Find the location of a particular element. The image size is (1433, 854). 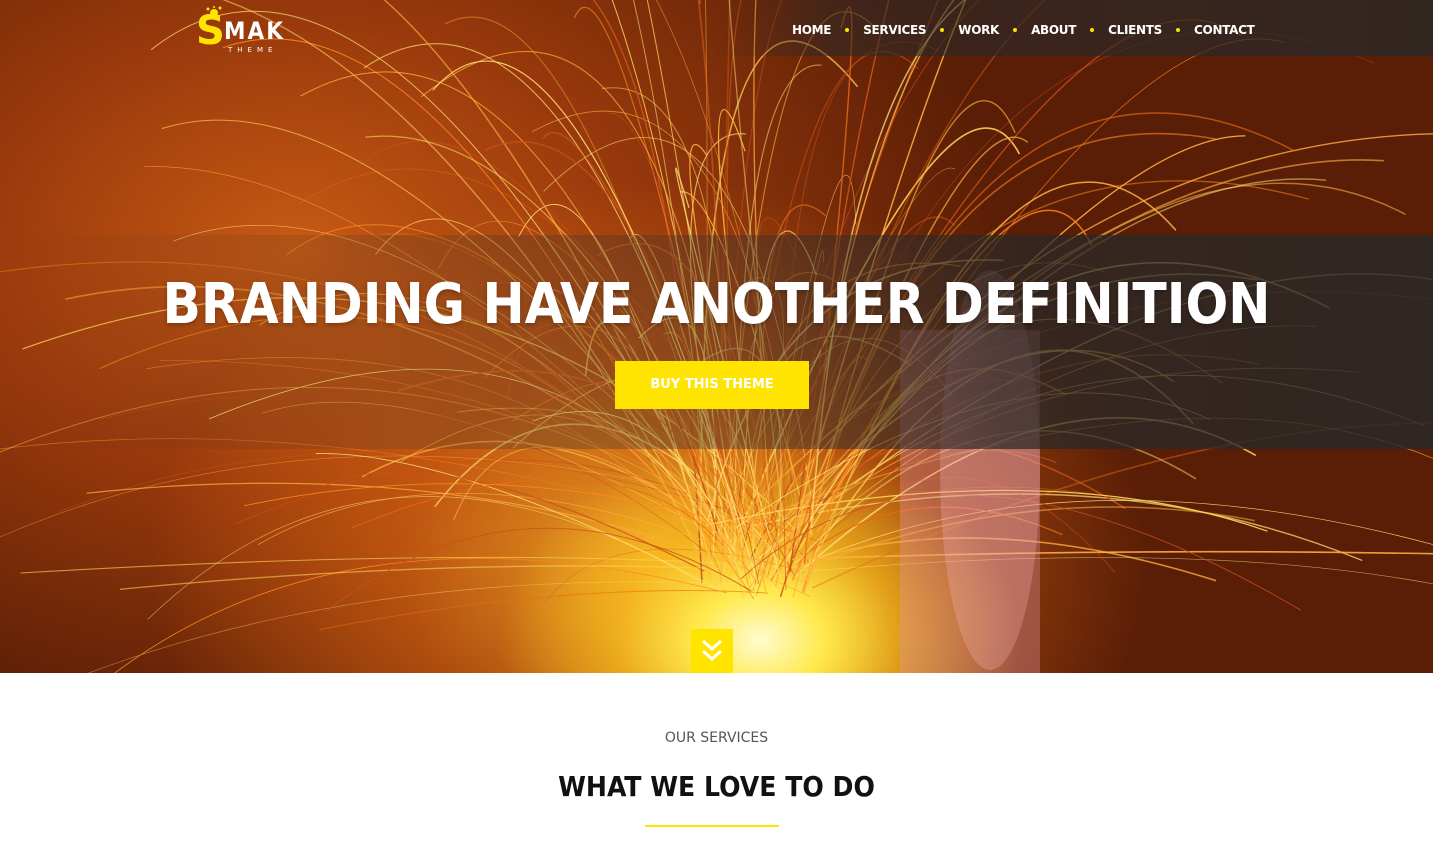

logo-subtitle: THEME is located at coordinates (253, 50).